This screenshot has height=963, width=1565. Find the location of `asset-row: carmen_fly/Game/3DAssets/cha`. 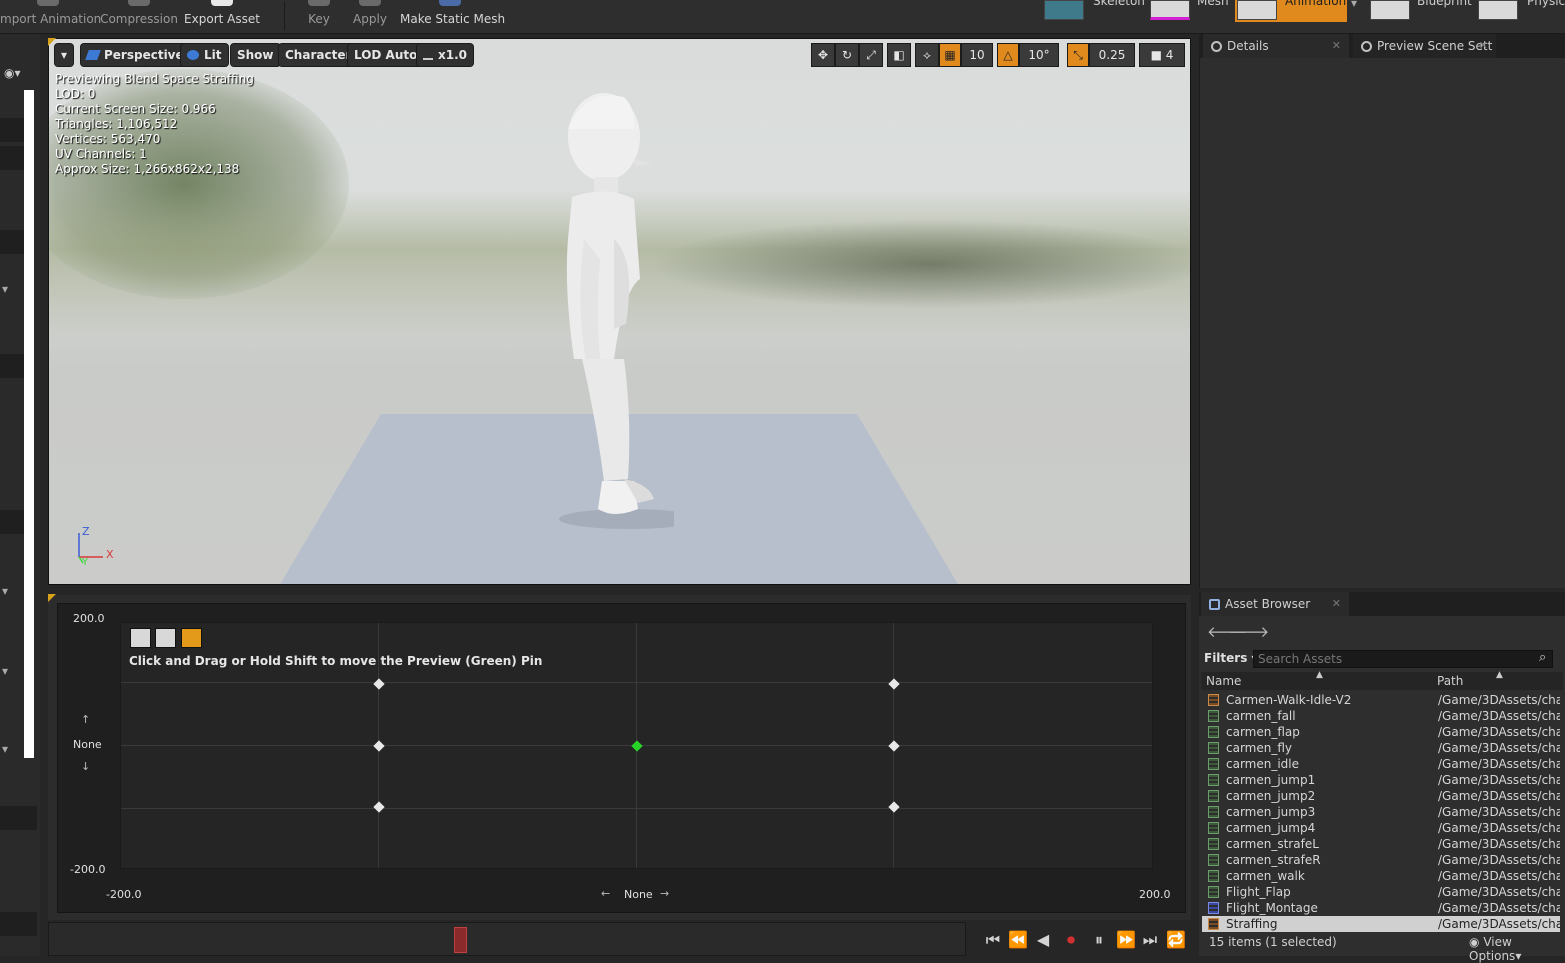

asset-row: carmen_fly/Game/3DAssets/cha is located at coordinates (1381, 748).